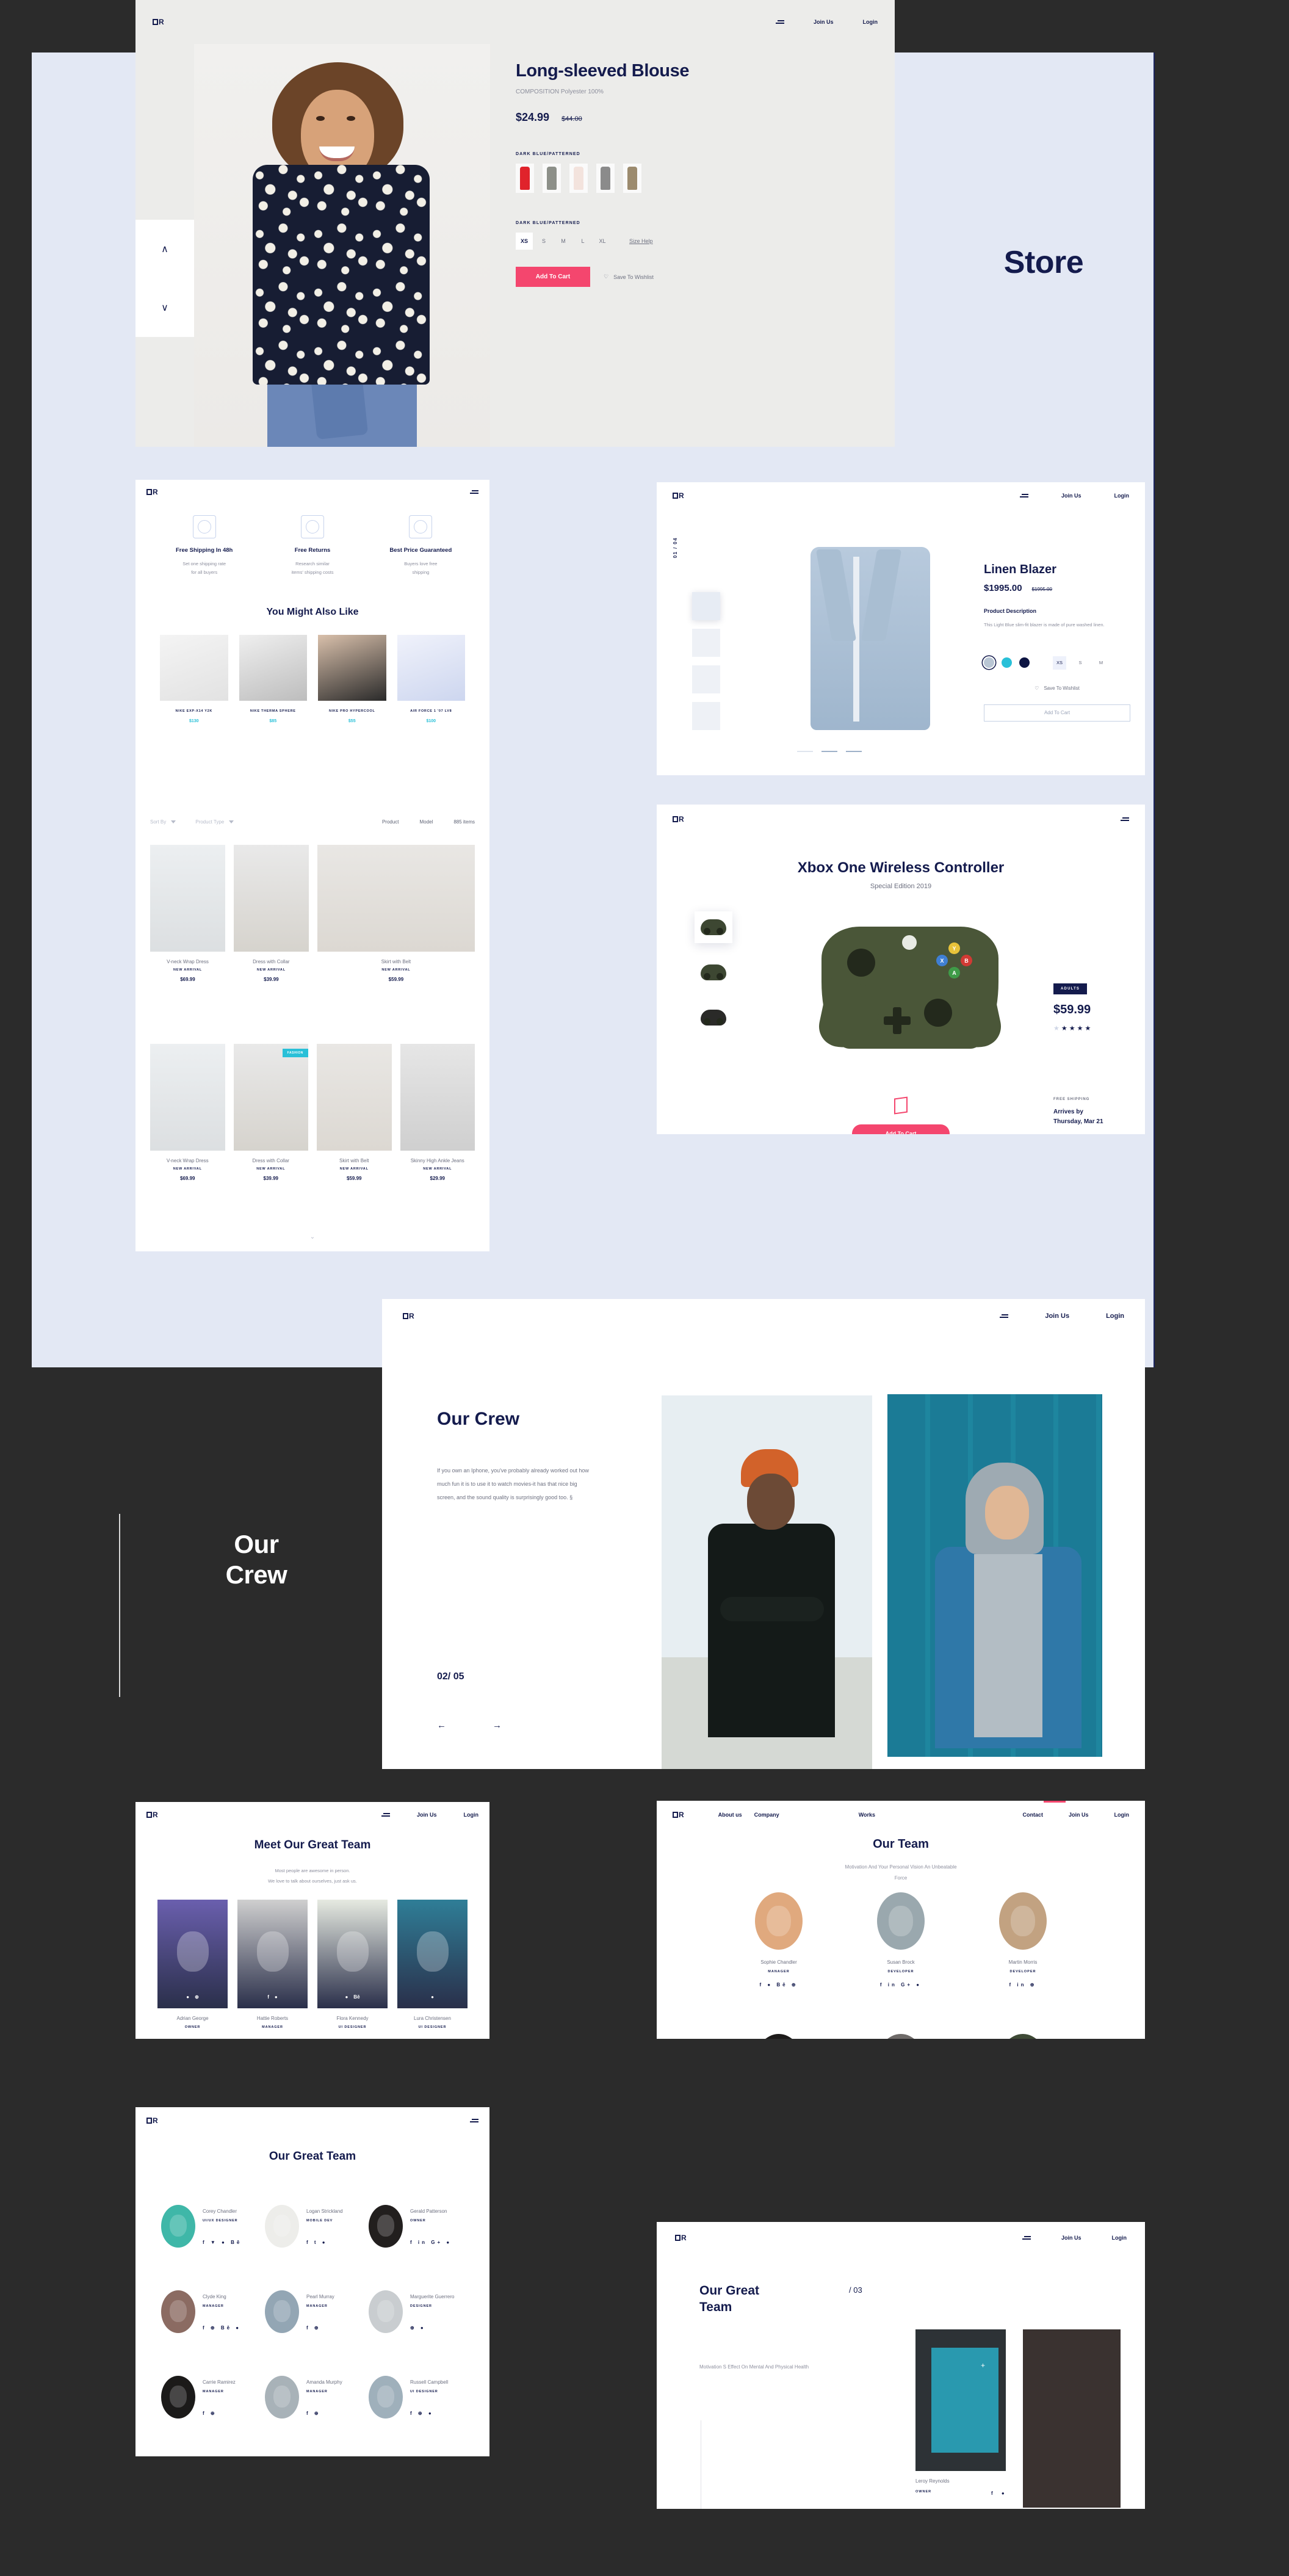  Describe the element at coordinates (602, 241) in the screenshot. I see `size-option: XL` at that location.